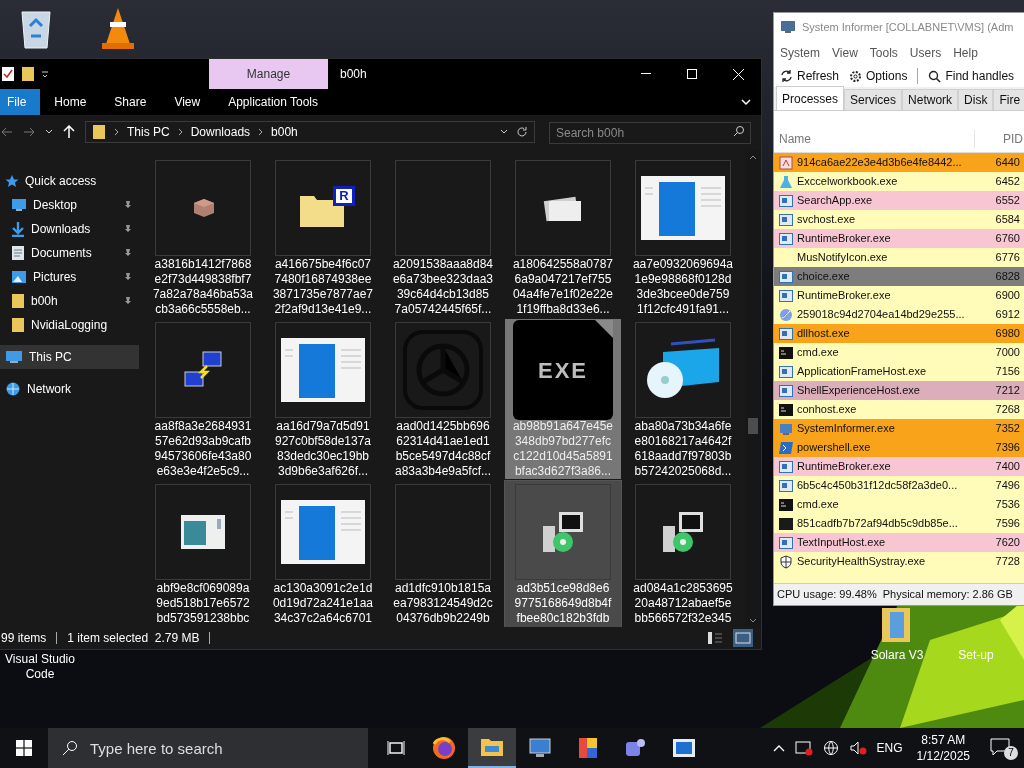 This screenshot has height=768, width=1024. I want to click on process-row: 851cadfb7b72af94db5c9db85e... 7596, so click(899, 523).